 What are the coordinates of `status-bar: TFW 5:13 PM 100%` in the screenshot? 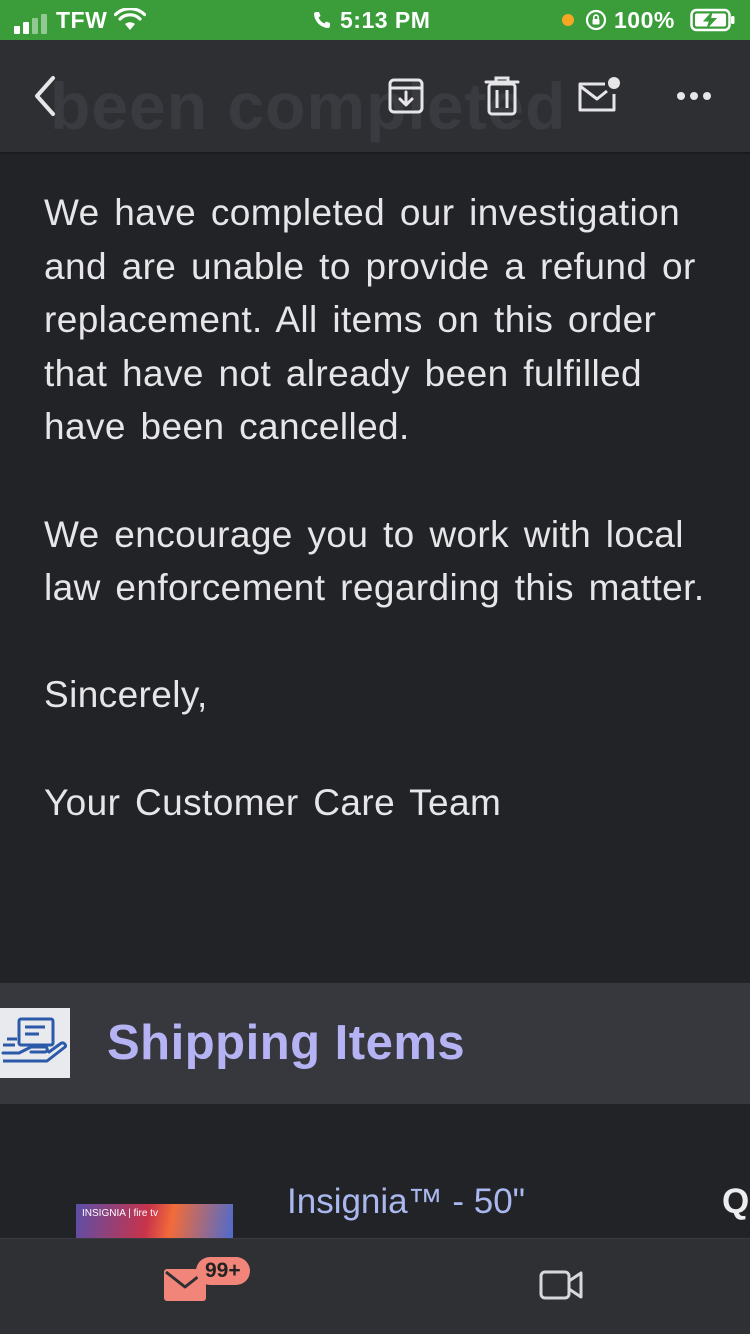 It's located at (375, 20).